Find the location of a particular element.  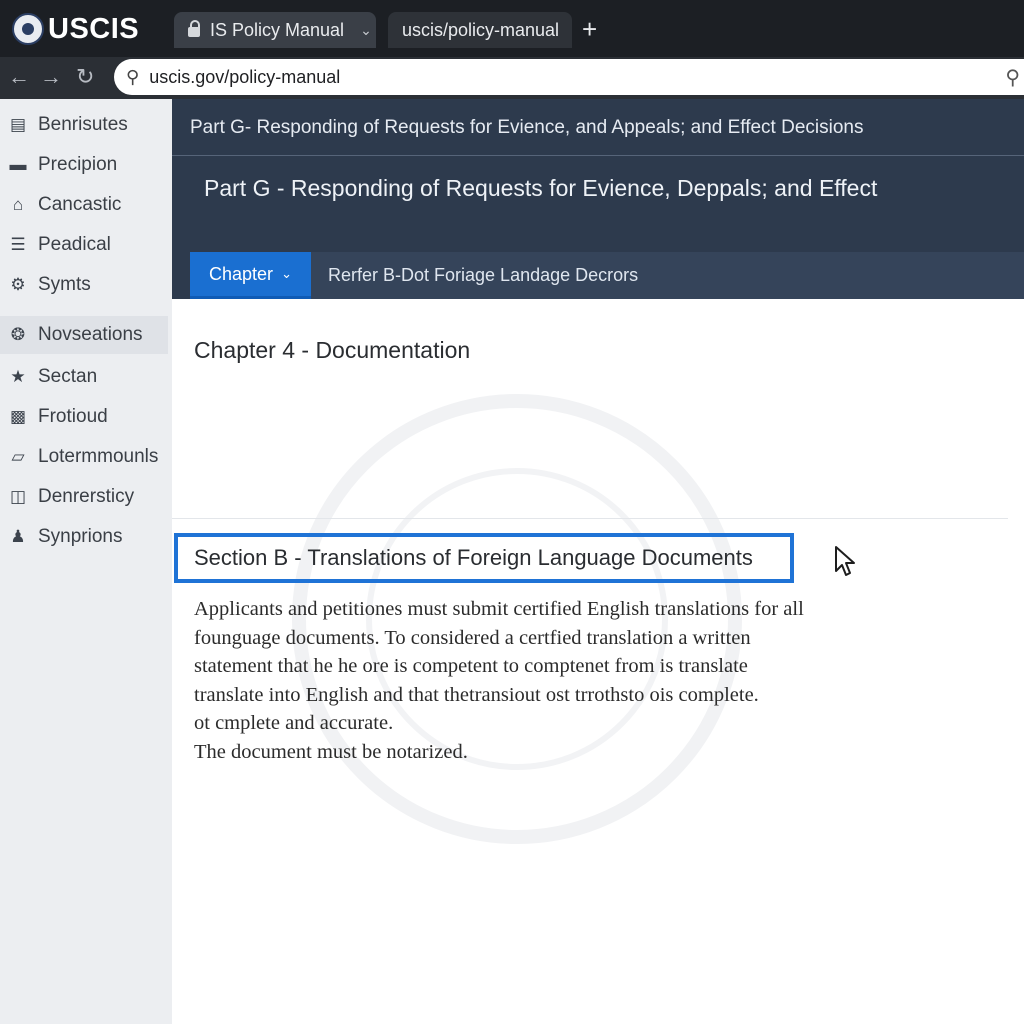

sidebar-item-cancastic: ⌂ Cancastic is located at coordinates (84, 205).